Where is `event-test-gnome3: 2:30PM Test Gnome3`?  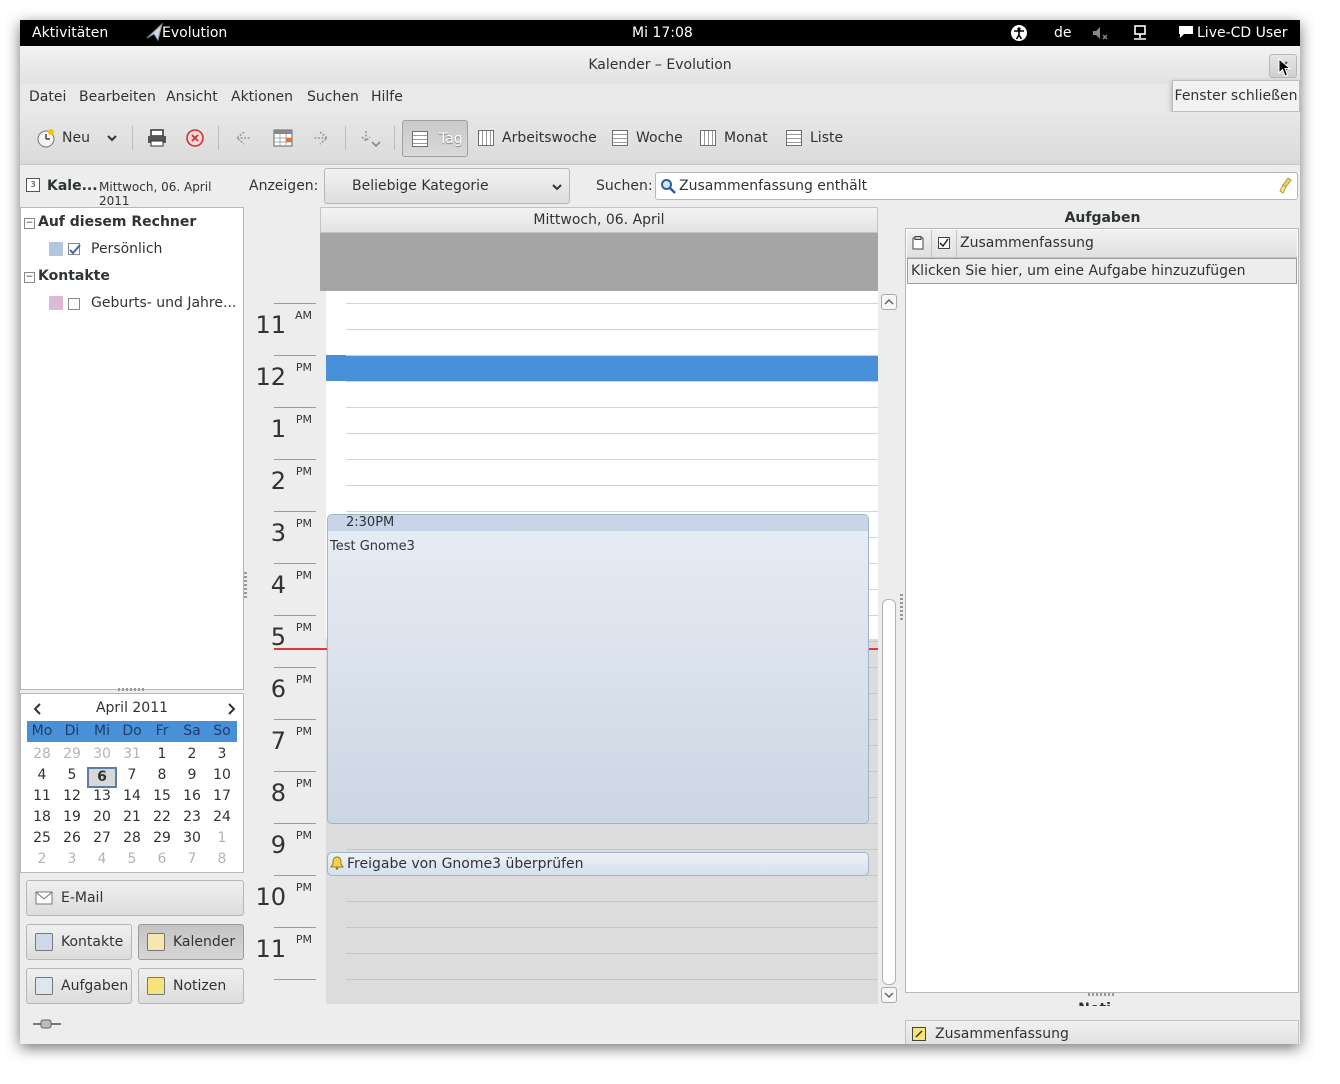 event-test-gnome3: 2:30PM Test Gnome3 is located at coordinates (598, 669).